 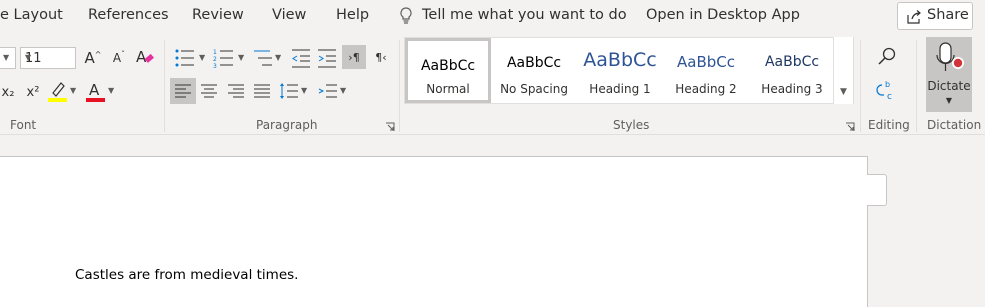 I want to click on grow-font-button: A ^, so click(x=93, y=58).